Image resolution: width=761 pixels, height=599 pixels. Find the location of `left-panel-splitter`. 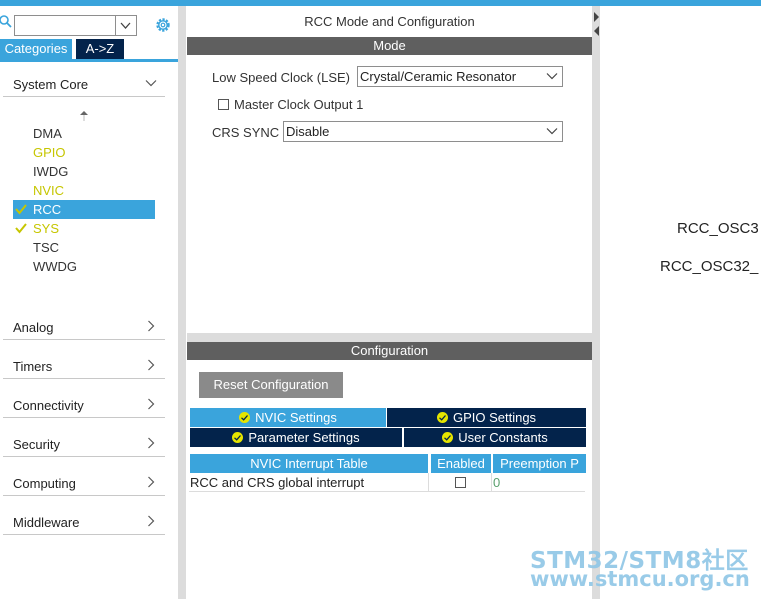

left-panel-splitter is located at coordinates (182, 302).